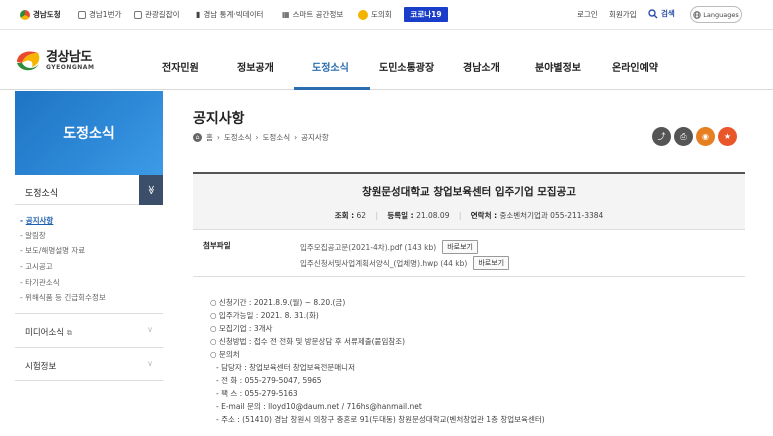  I want to click on share-button: ⤴, so click(661, 136).